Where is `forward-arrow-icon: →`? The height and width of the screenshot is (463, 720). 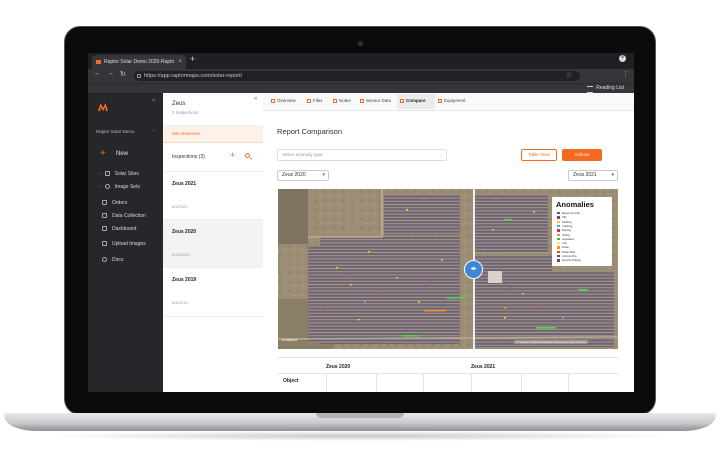
forward-arrow-icon: → is located at coordinates (110, 73).